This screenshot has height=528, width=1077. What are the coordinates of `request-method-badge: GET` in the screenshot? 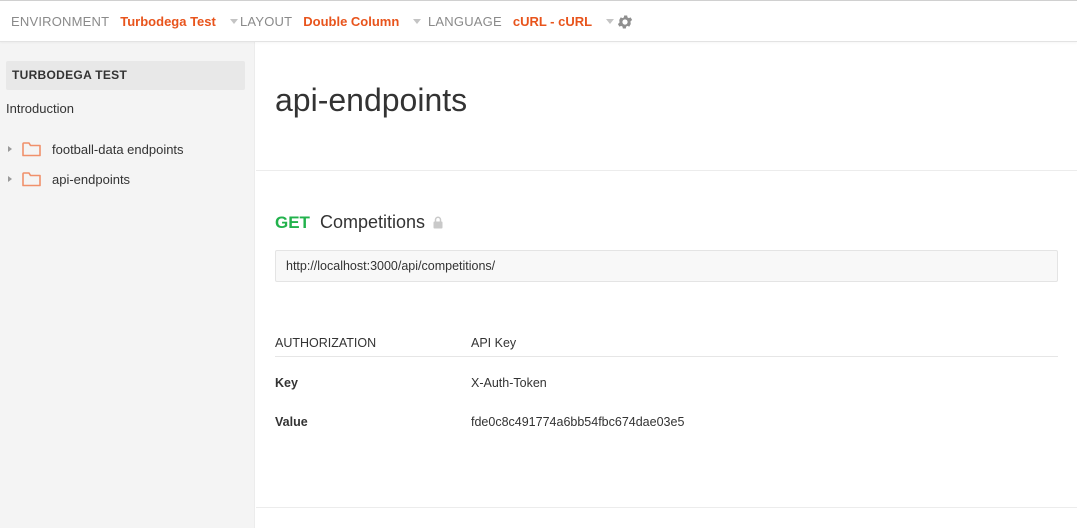 It's located at (292, 222).